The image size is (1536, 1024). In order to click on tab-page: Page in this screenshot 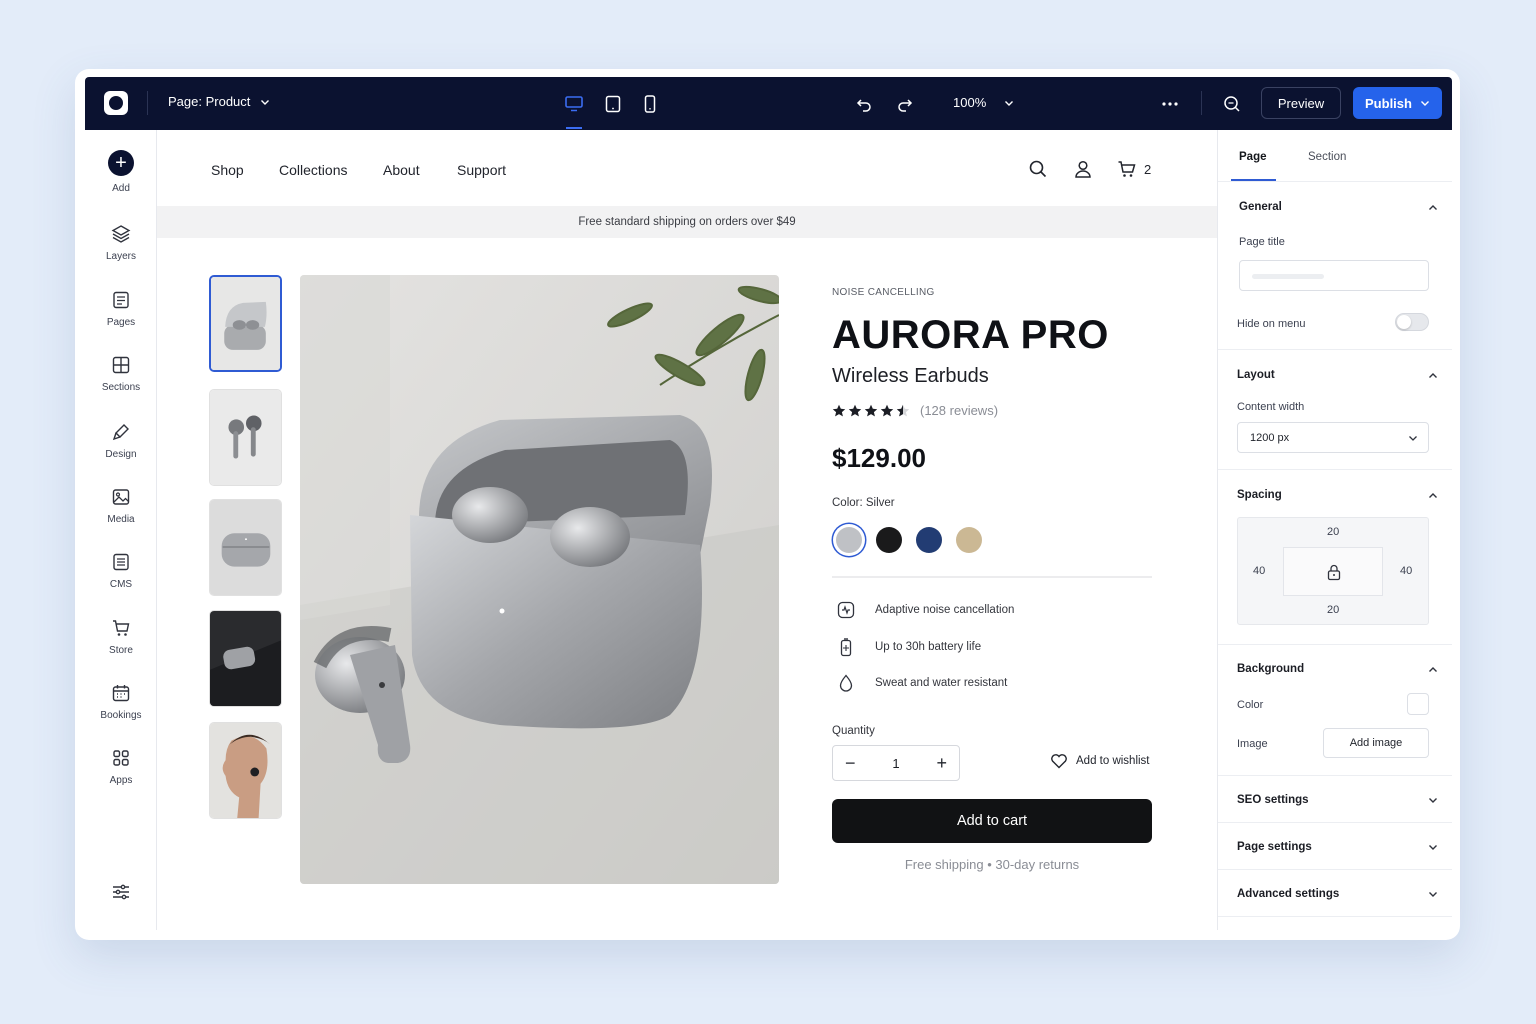, I will do `click(1253, 157)`.